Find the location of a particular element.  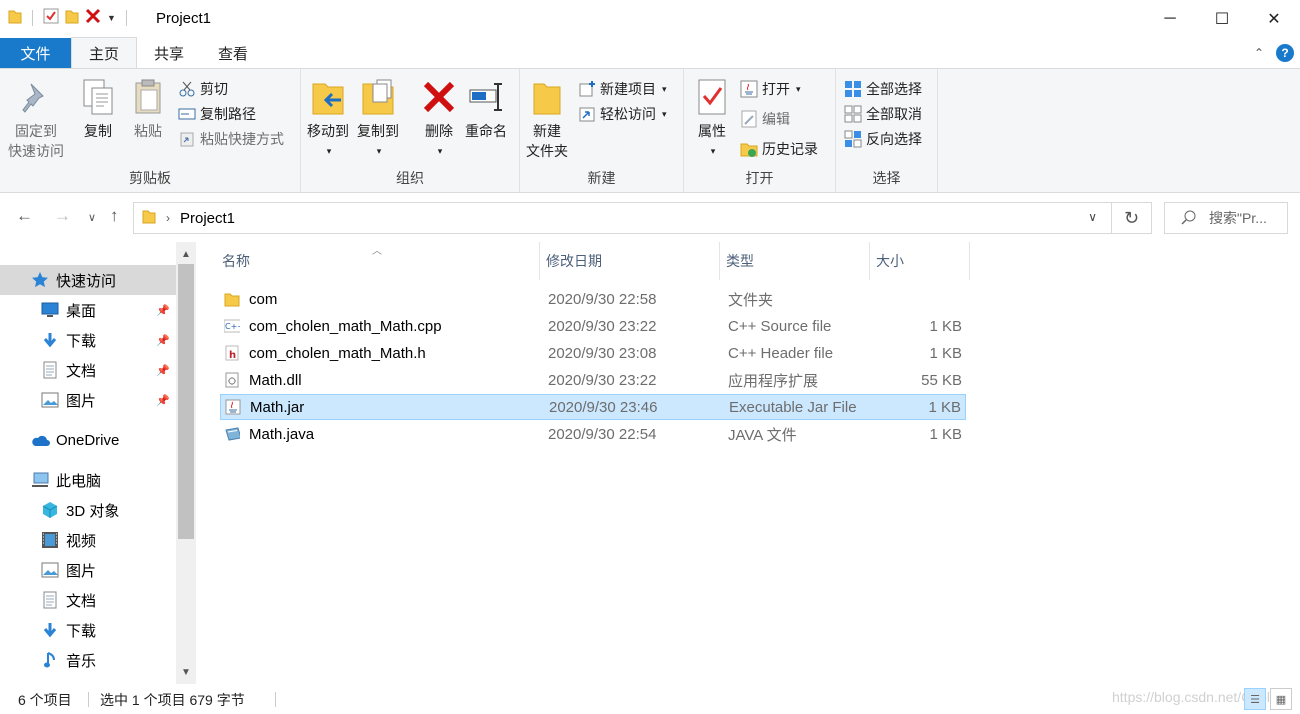

file-row-dll: Math.dll 2020/9/30 23:22 应用程序扩展 55 KB is located at coordinates (593, 380).